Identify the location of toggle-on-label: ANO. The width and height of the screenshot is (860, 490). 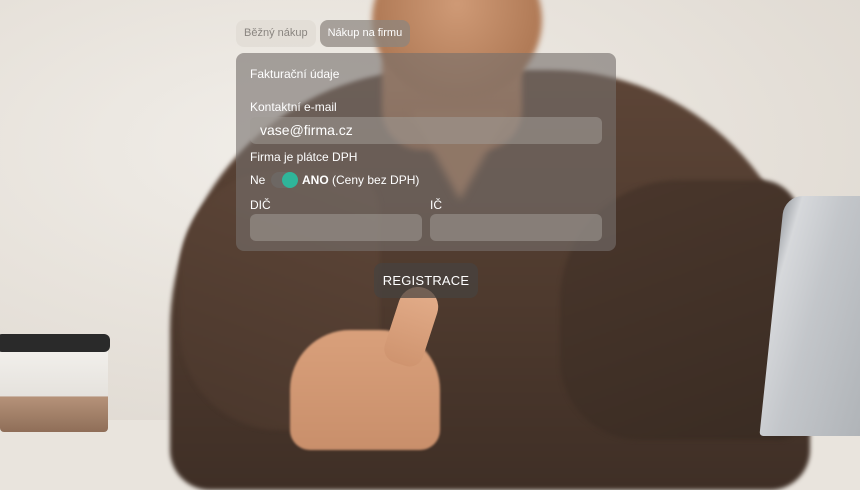
(315, 180).